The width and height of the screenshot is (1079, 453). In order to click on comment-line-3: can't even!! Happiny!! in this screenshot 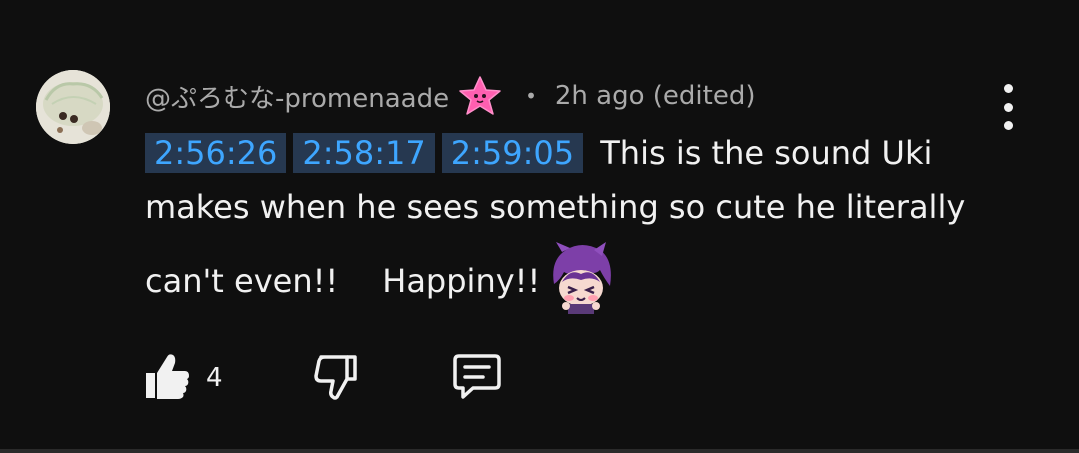, I will do `click(575, 277)`.